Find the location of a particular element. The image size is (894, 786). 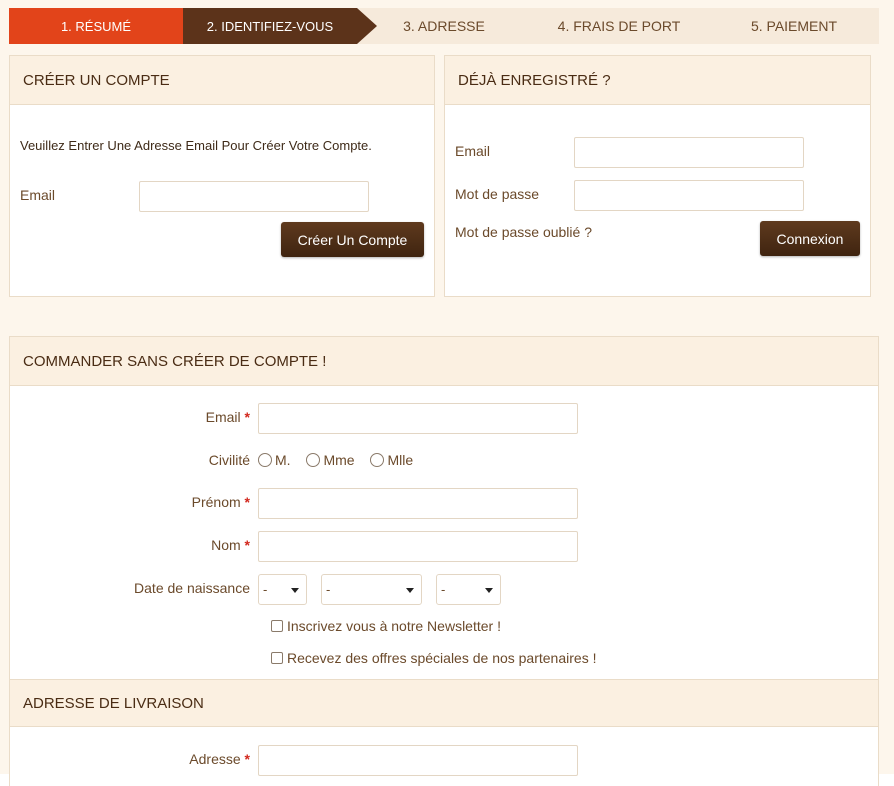

civility-label: Civilité is located at coordinates (229, 460).